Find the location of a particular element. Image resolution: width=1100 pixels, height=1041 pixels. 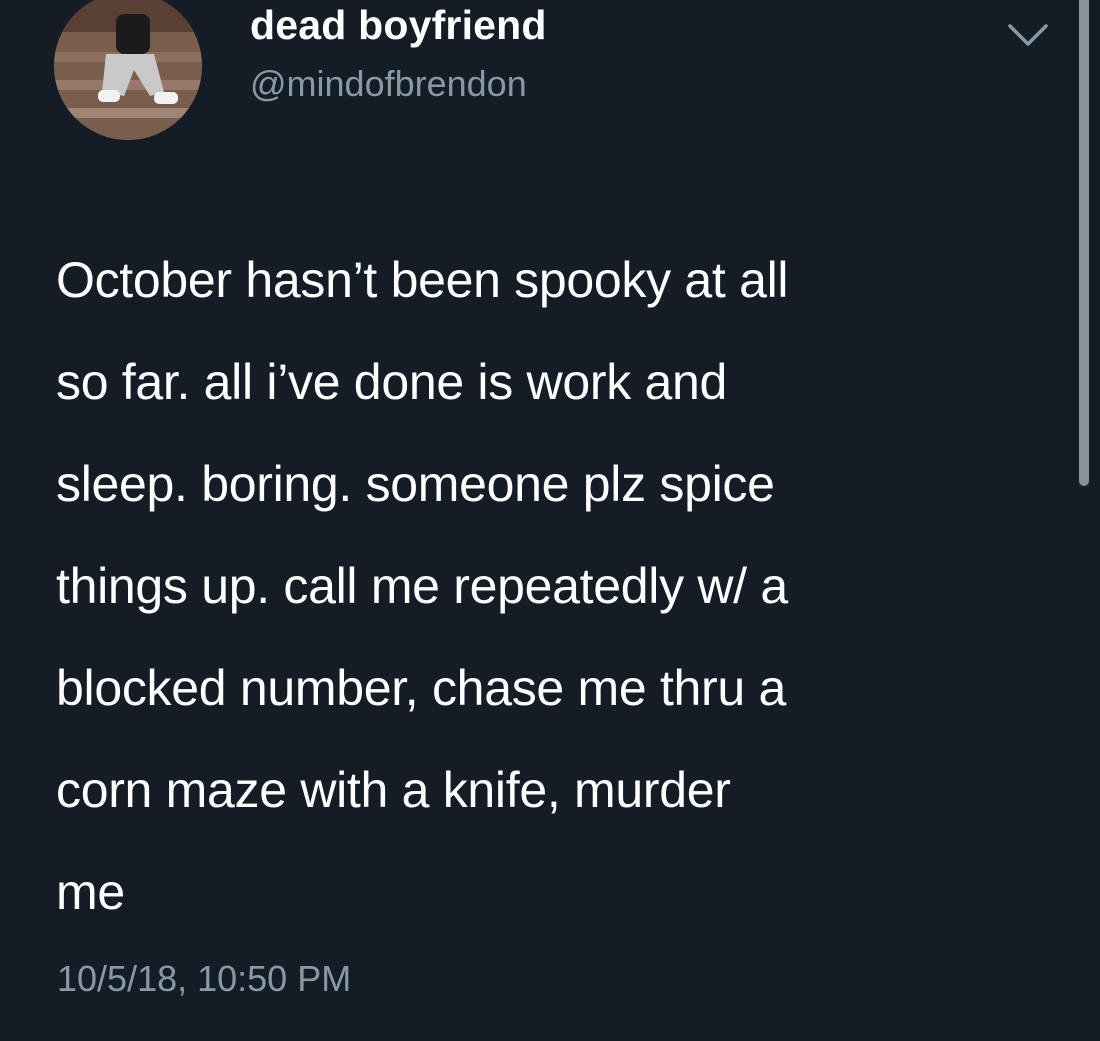

tweet-text-line: so far. all i’ve done is work and is located at coordinates (392, 382).